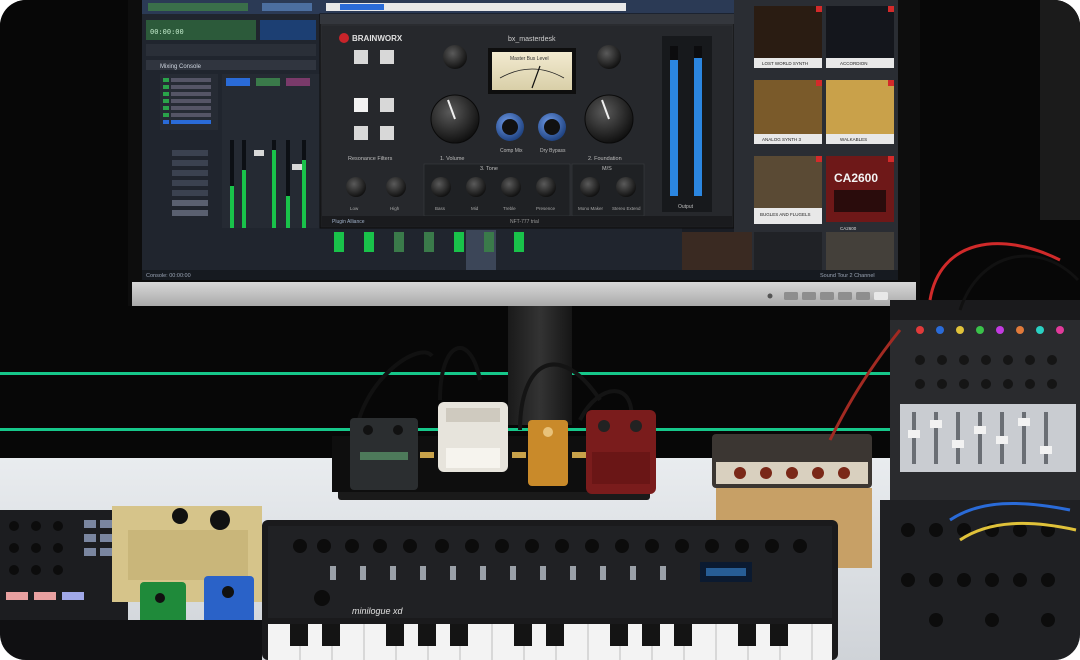 Image resolution: width=1080 pixels, height=660 pixels. What do you see at coordinates (687, 124) in the screenshot?
I see `output-meter-panel` at bounding box center [687, 124].